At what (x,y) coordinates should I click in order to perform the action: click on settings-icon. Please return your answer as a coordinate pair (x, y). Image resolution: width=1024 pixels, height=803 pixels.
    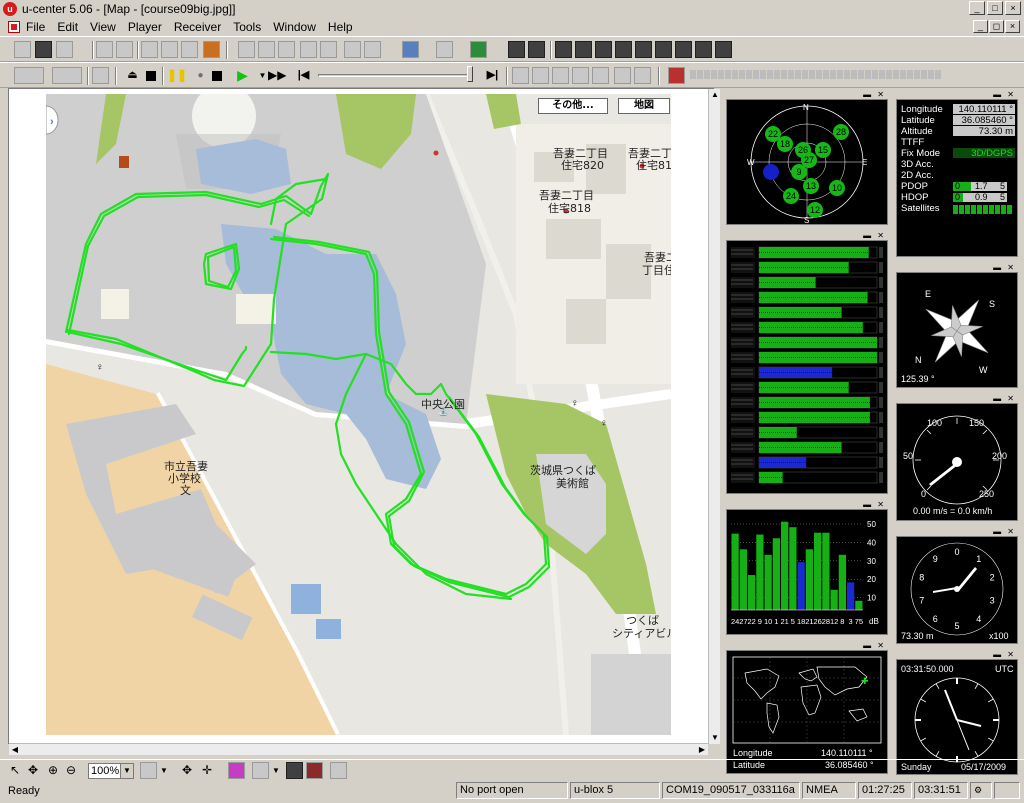
    Looking at the image, I should click on (338, 770).